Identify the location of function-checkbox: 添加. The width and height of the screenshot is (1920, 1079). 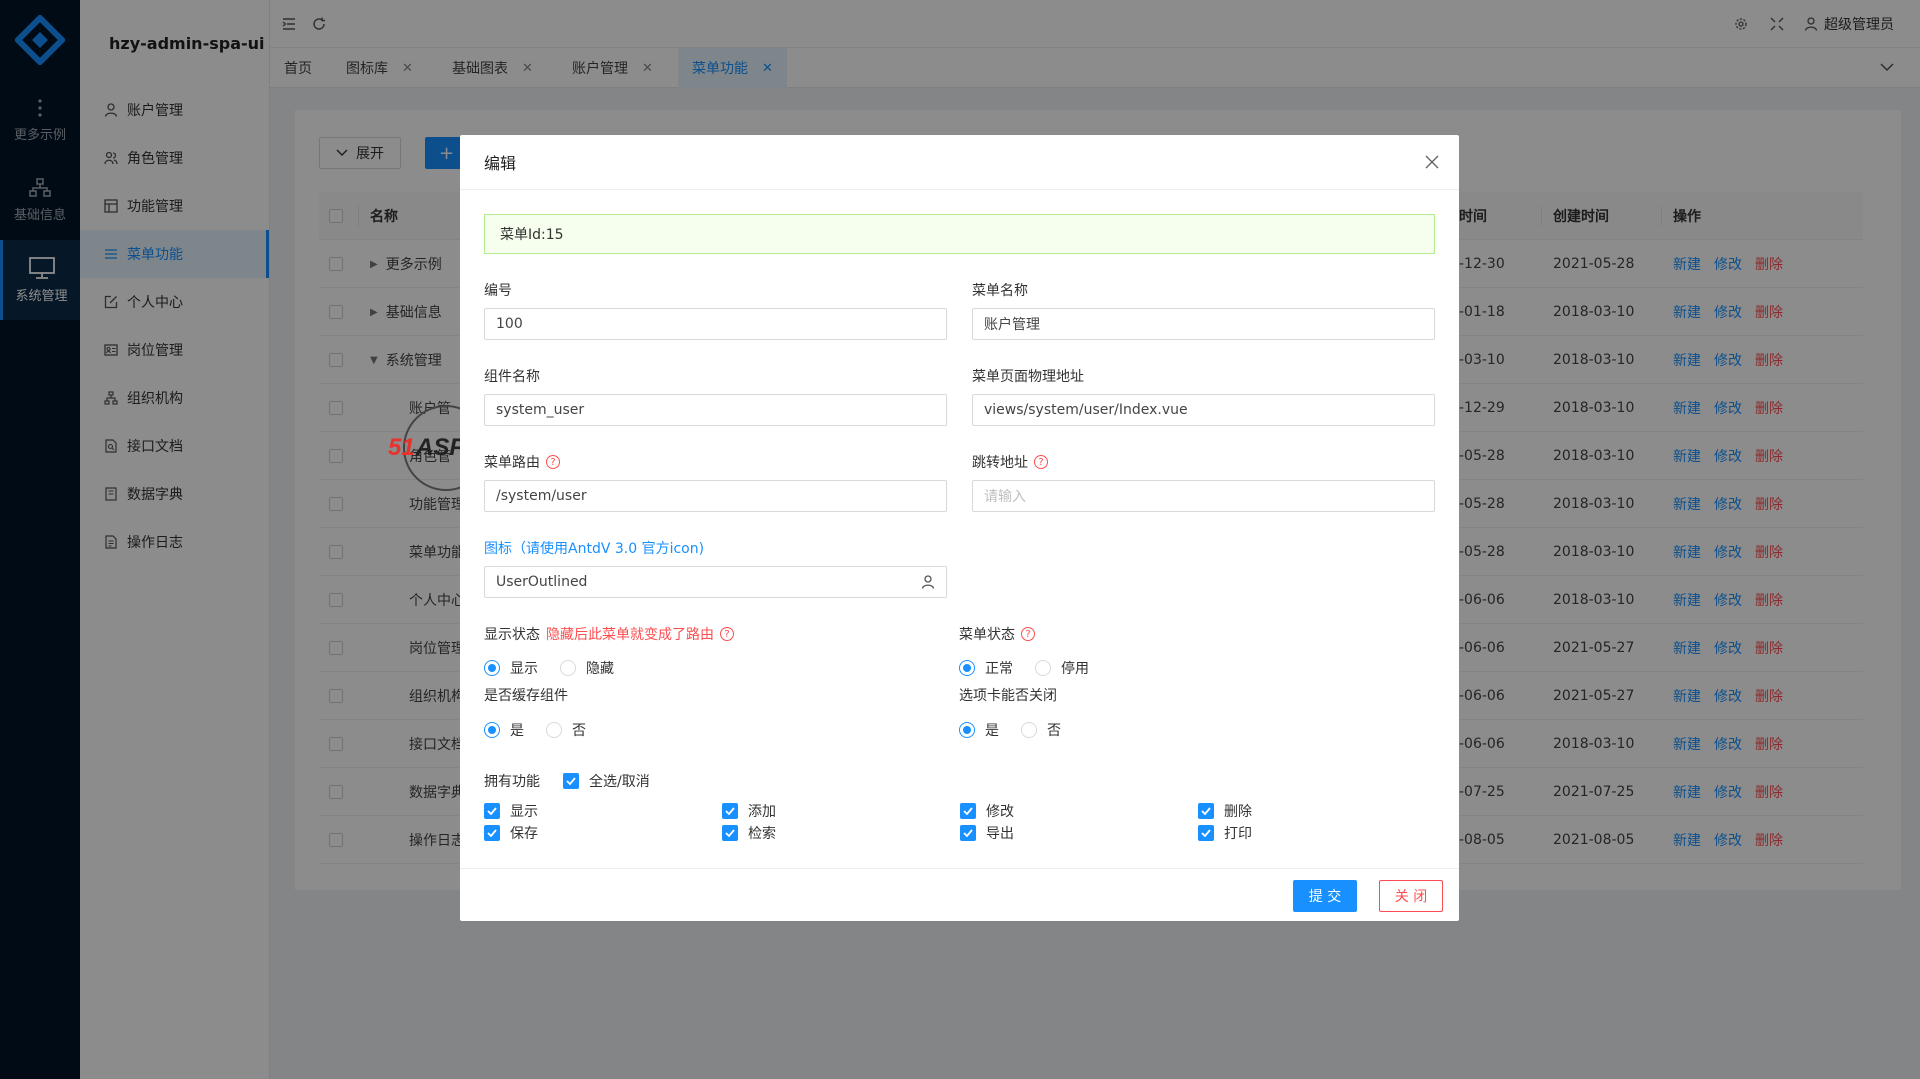
(749, 811).